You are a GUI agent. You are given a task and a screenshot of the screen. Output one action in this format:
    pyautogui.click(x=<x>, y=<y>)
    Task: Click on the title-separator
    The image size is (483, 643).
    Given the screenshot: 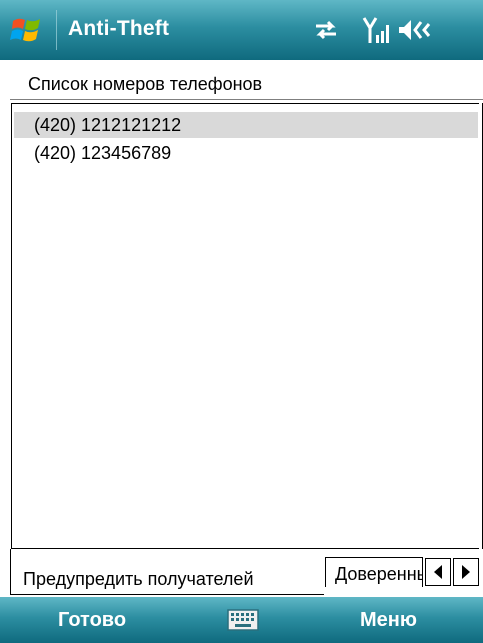 What is the action you would take?
    pyautogui.click(x=56, y=30)
    